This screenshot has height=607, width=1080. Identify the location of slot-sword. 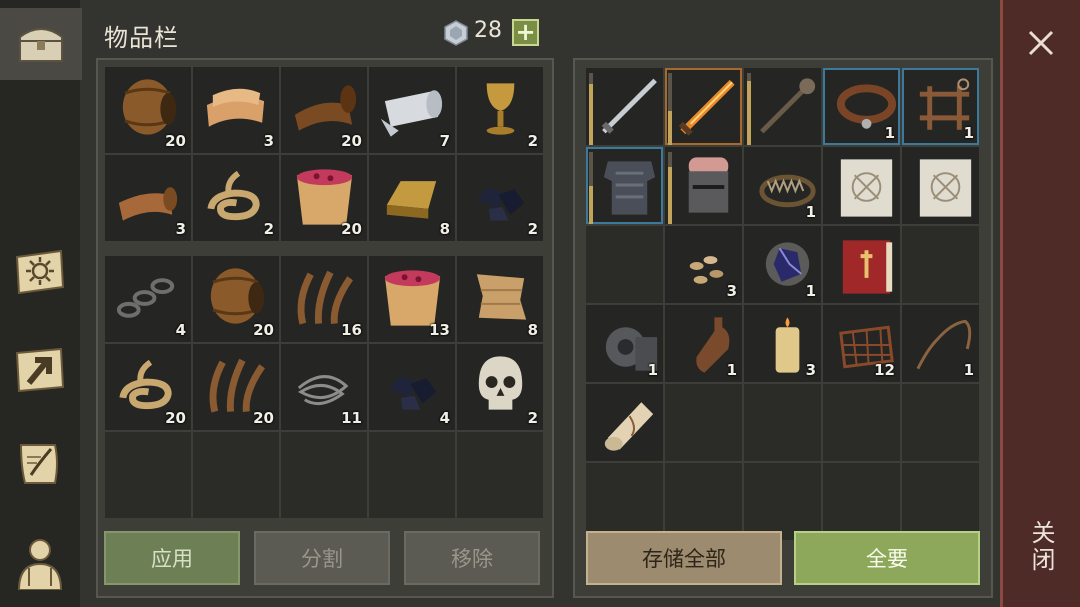
(624, 106).